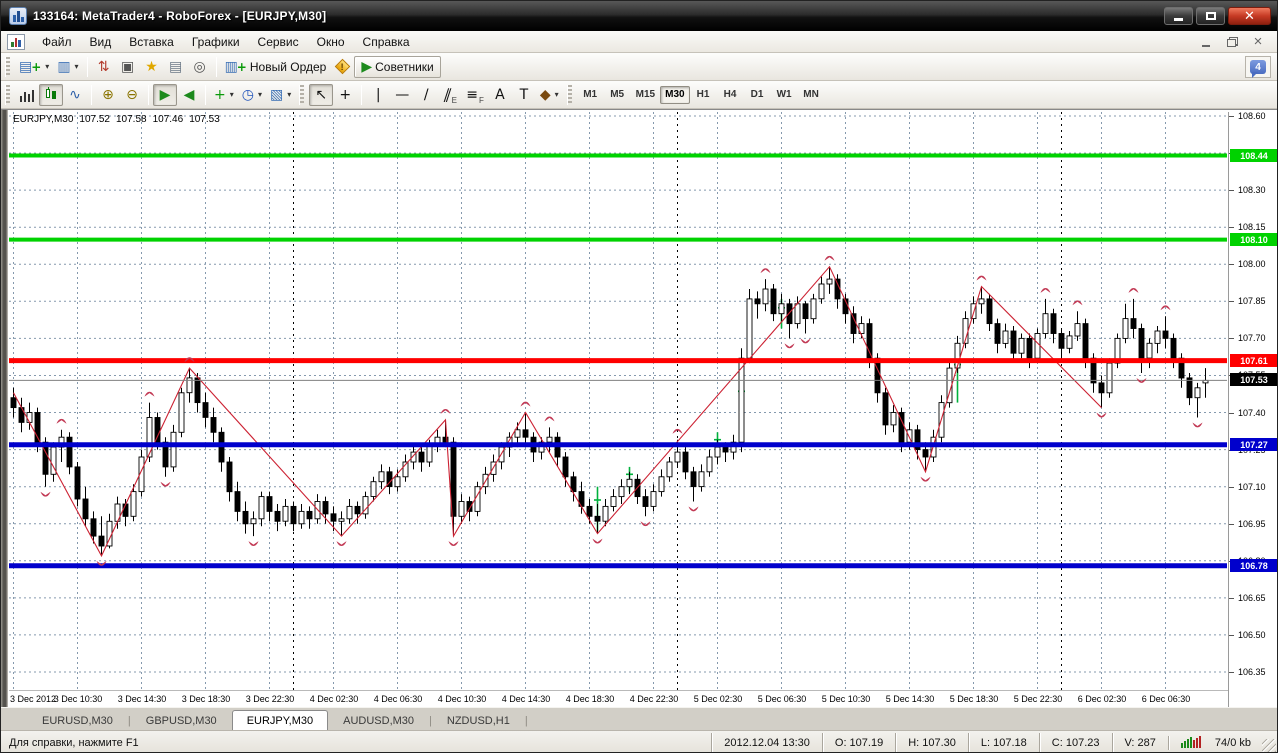 The image size is (1278, 753). I want to click on text-button: A, so click(500, 95).